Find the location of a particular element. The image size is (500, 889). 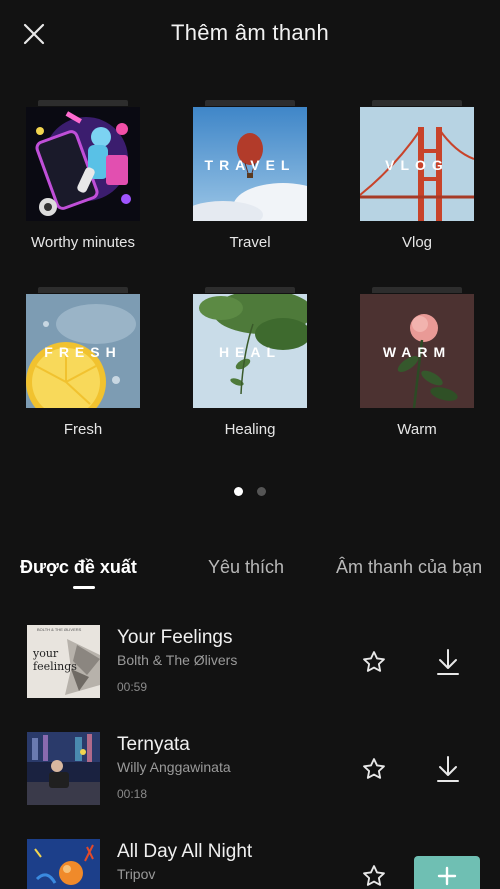

category-worthy-minutes: Worthy minutes is located at coordinates (83, 180).